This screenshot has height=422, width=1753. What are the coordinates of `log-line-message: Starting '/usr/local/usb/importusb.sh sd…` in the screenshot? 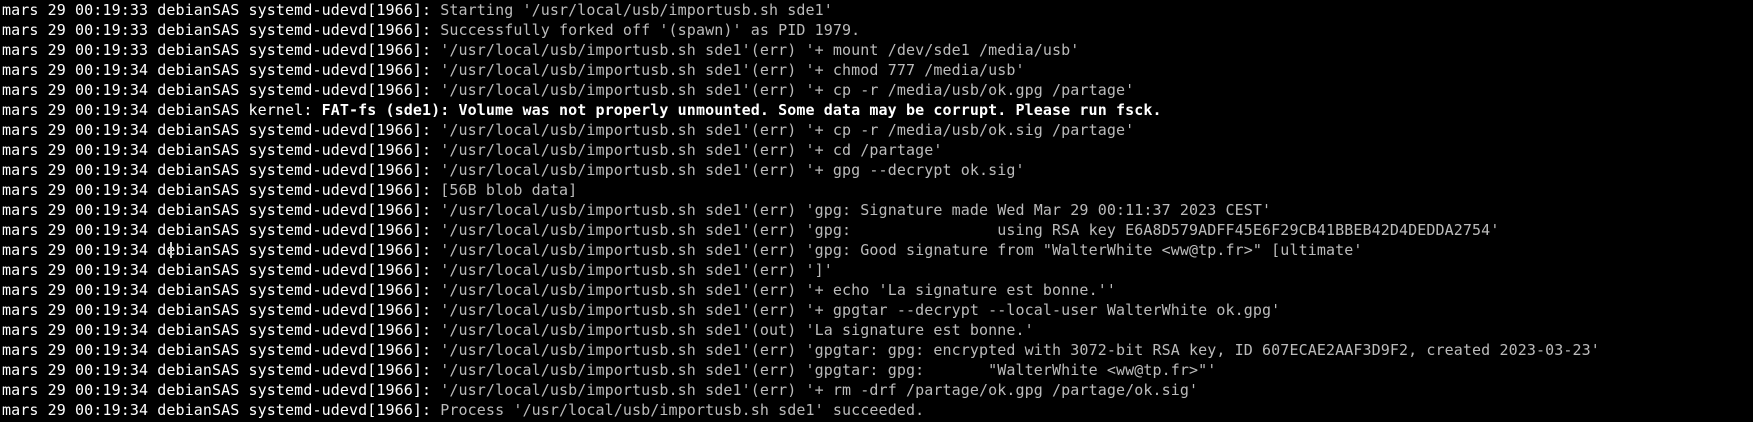 It's located at (636, 10).